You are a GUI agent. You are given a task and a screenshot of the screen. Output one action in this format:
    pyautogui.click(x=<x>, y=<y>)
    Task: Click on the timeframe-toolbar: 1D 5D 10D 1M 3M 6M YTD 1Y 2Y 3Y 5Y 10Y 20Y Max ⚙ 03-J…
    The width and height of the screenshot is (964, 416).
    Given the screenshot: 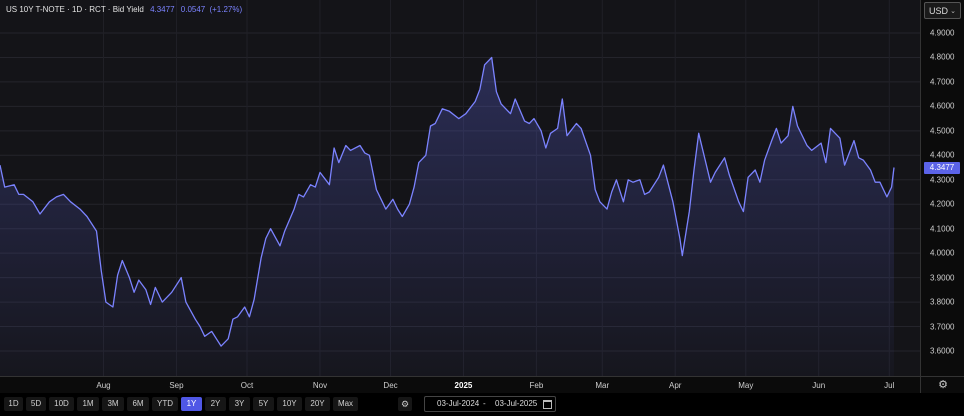 What is the action you would take?
    pyautogui.click(x=482, y=404)
    